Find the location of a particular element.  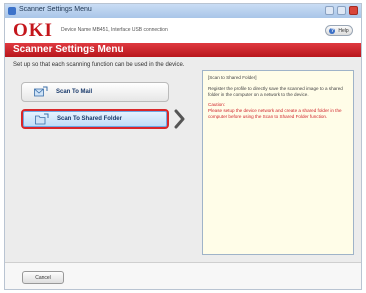

oki-logo: OKI is located at coordinates (33, 30).